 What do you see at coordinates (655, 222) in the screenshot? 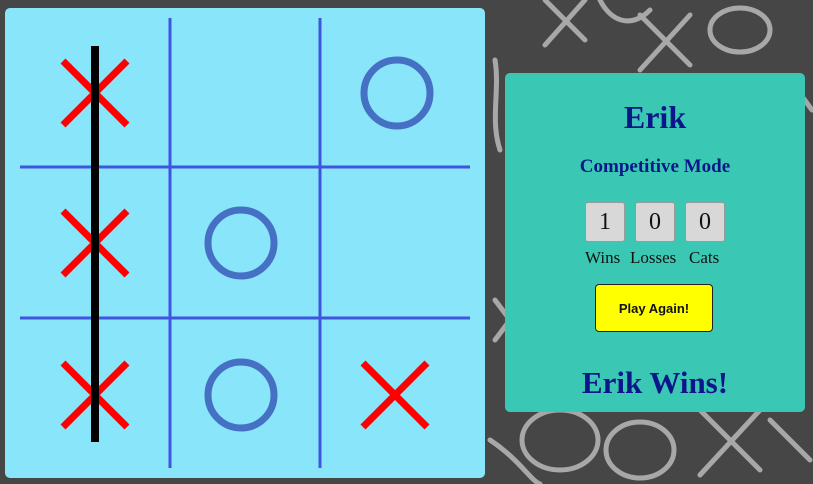
I see `losses-count: 0` at bounding box center [655, 222].